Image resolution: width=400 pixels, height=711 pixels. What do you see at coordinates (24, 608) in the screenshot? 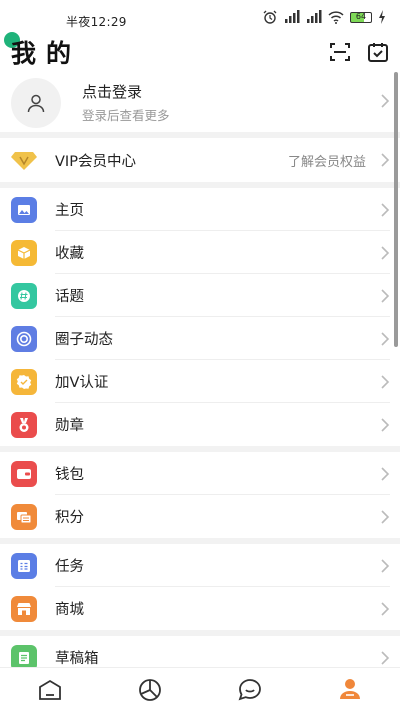
I see `shop-icon` at bounding box center [24, 608].